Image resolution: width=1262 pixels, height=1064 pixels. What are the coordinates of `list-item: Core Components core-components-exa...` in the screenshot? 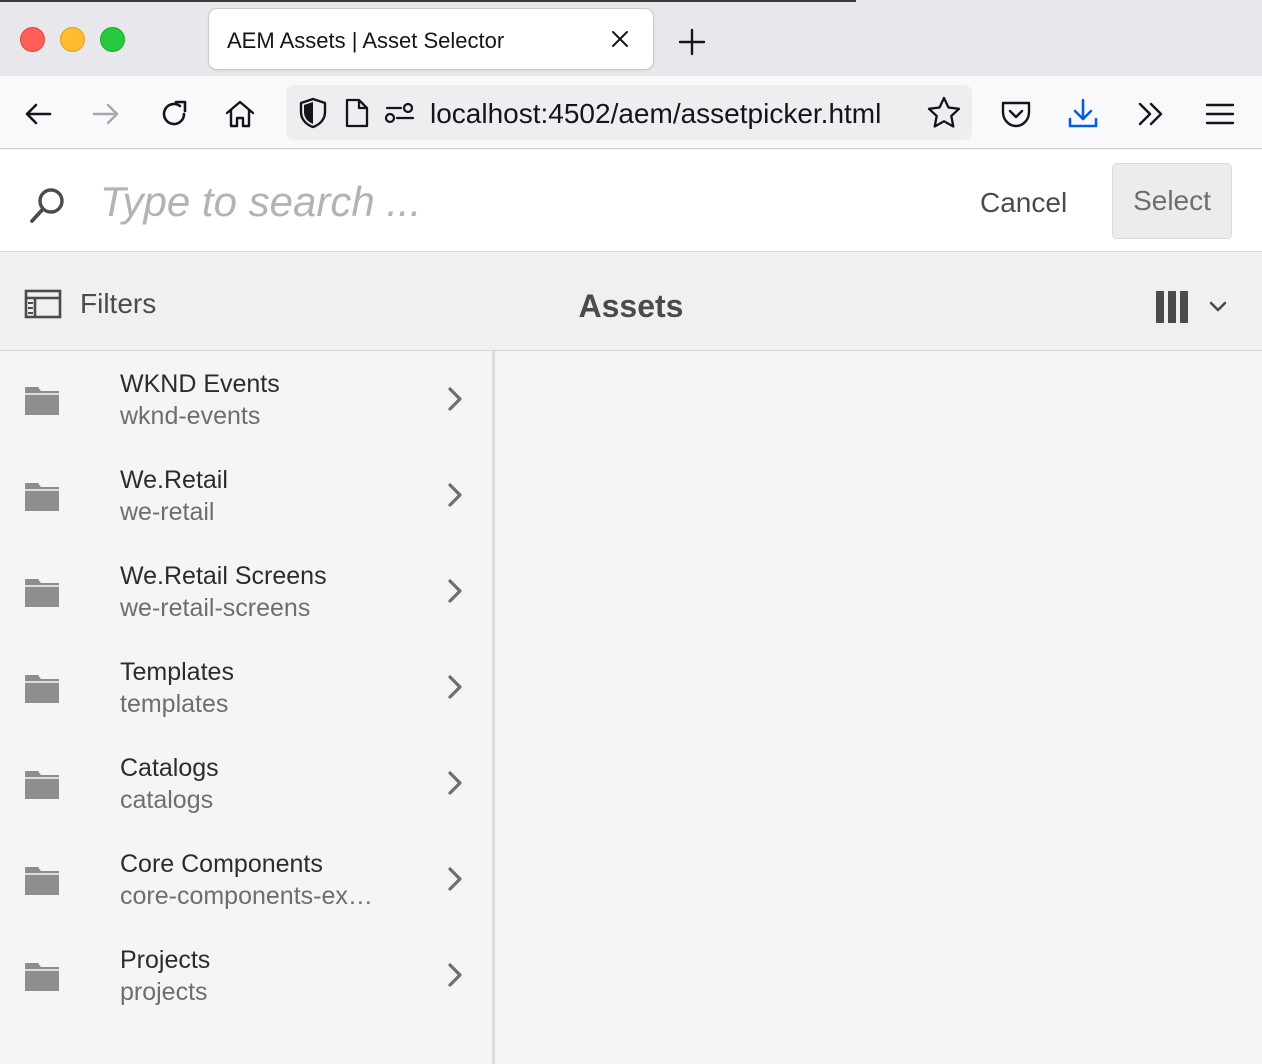 It's located at (246, 879).